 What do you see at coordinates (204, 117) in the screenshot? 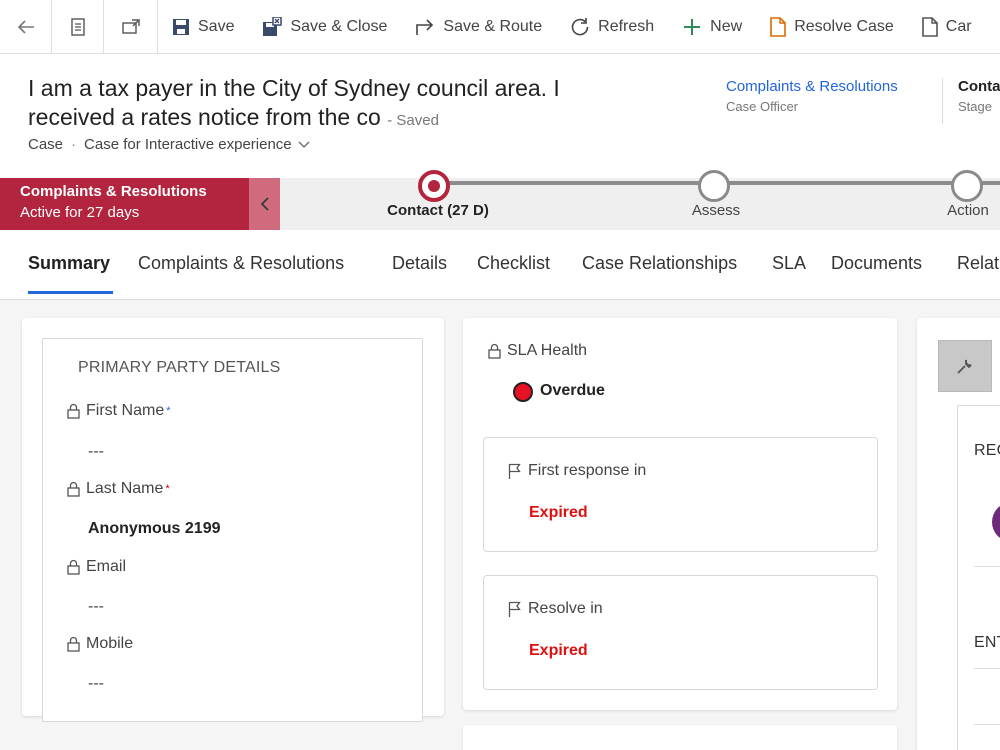
I see `title-line-2: received a rates notice from the co` at bounding box center [204, 117].